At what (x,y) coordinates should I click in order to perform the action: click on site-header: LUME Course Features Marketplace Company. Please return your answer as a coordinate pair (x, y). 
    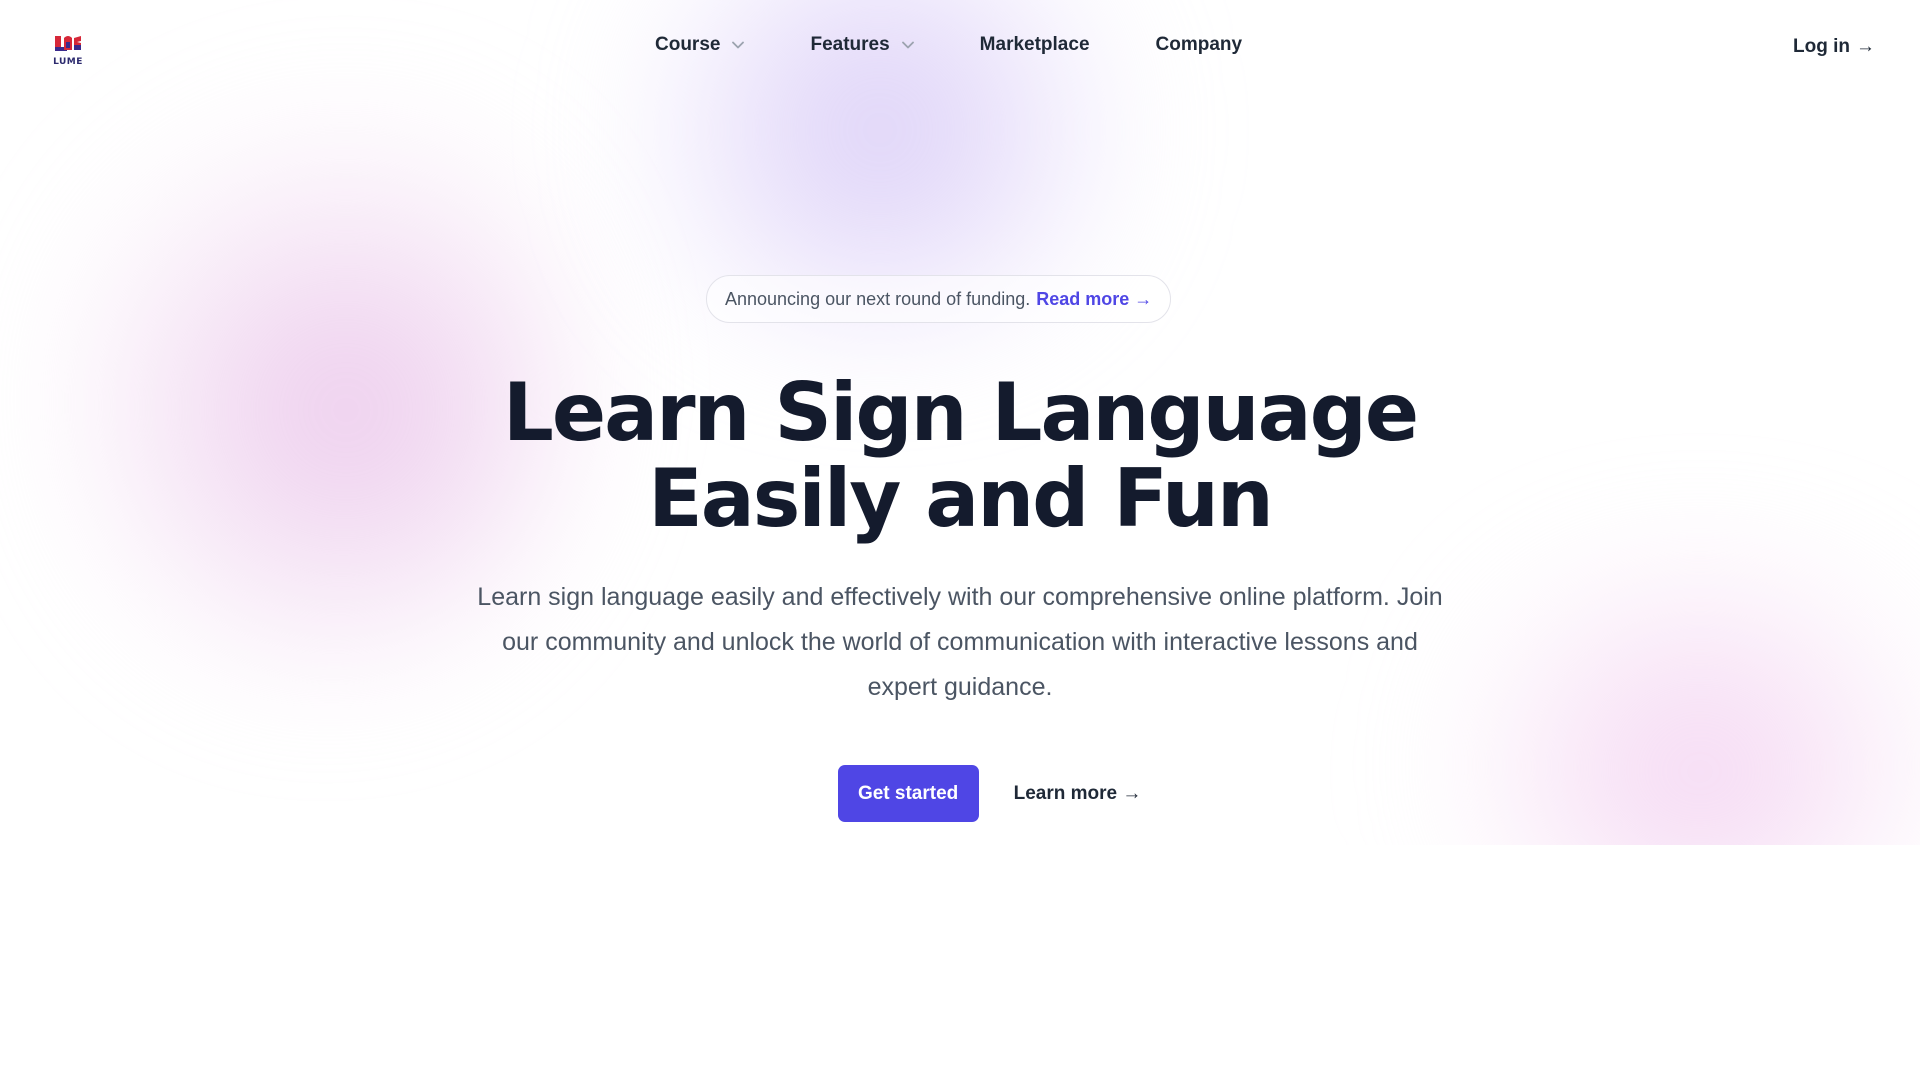
    Looking at the image, I should click on (960, 48).